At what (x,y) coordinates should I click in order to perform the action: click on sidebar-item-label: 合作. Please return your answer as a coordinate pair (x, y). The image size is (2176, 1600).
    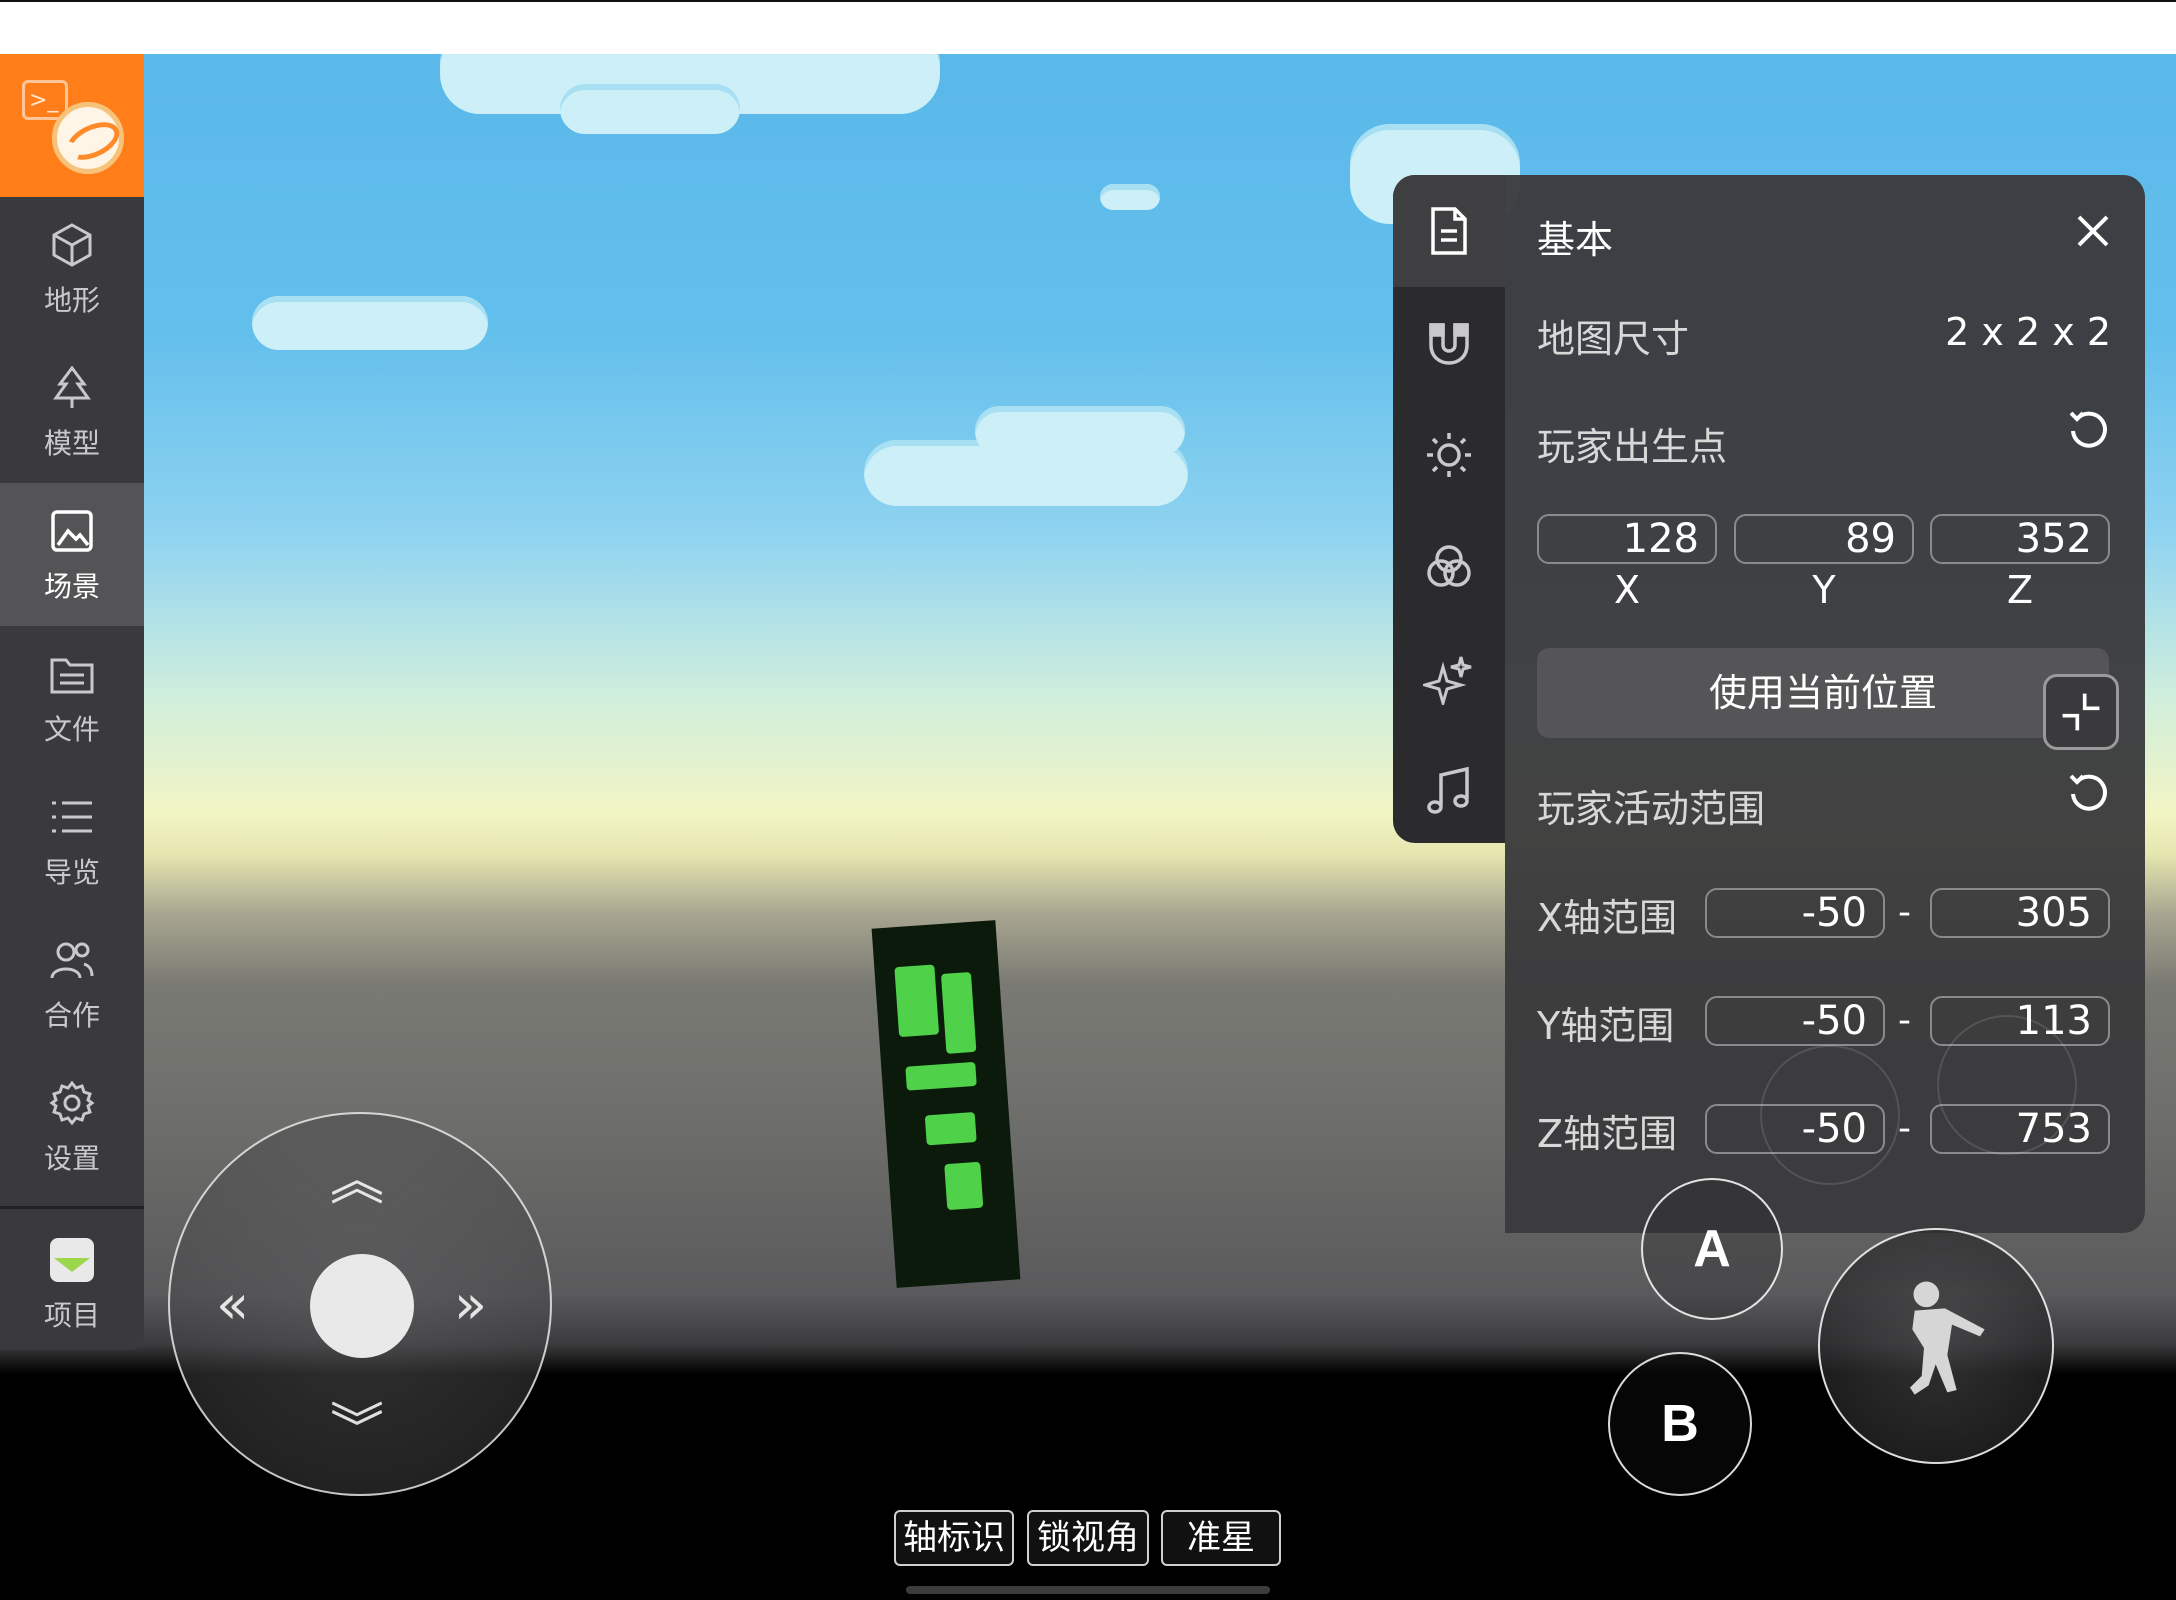
    Looking at the image, I should click on (71, 1015).